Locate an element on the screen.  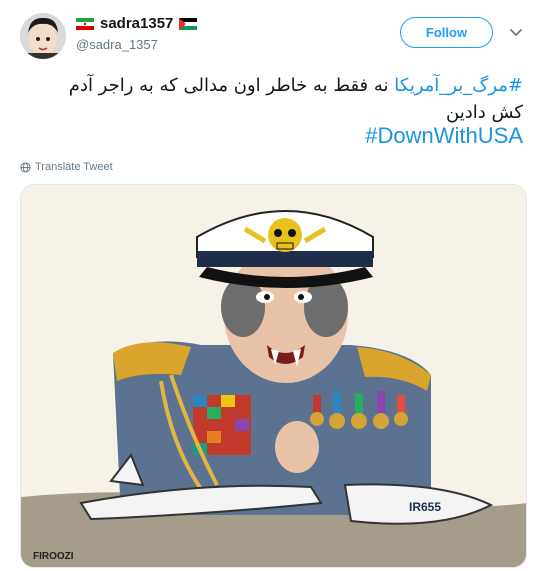
iran-flag-icon is located at coordinates (85, 23).